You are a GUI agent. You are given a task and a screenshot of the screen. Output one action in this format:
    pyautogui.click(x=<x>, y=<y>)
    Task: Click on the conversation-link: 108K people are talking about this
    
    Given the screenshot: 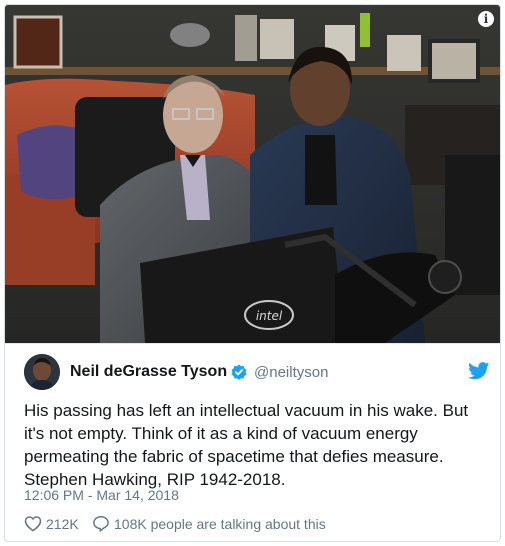 What is the action you would take?
    pyautogui.click(x=220, y=524)
    